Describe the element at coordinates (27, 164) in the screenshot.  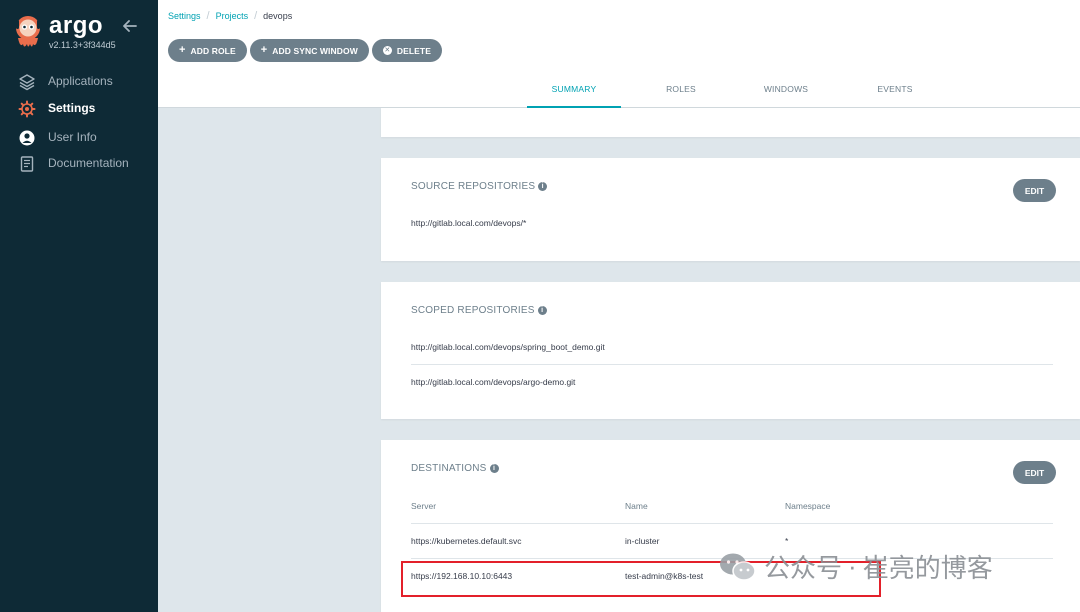
I see `book-icon` at that location.